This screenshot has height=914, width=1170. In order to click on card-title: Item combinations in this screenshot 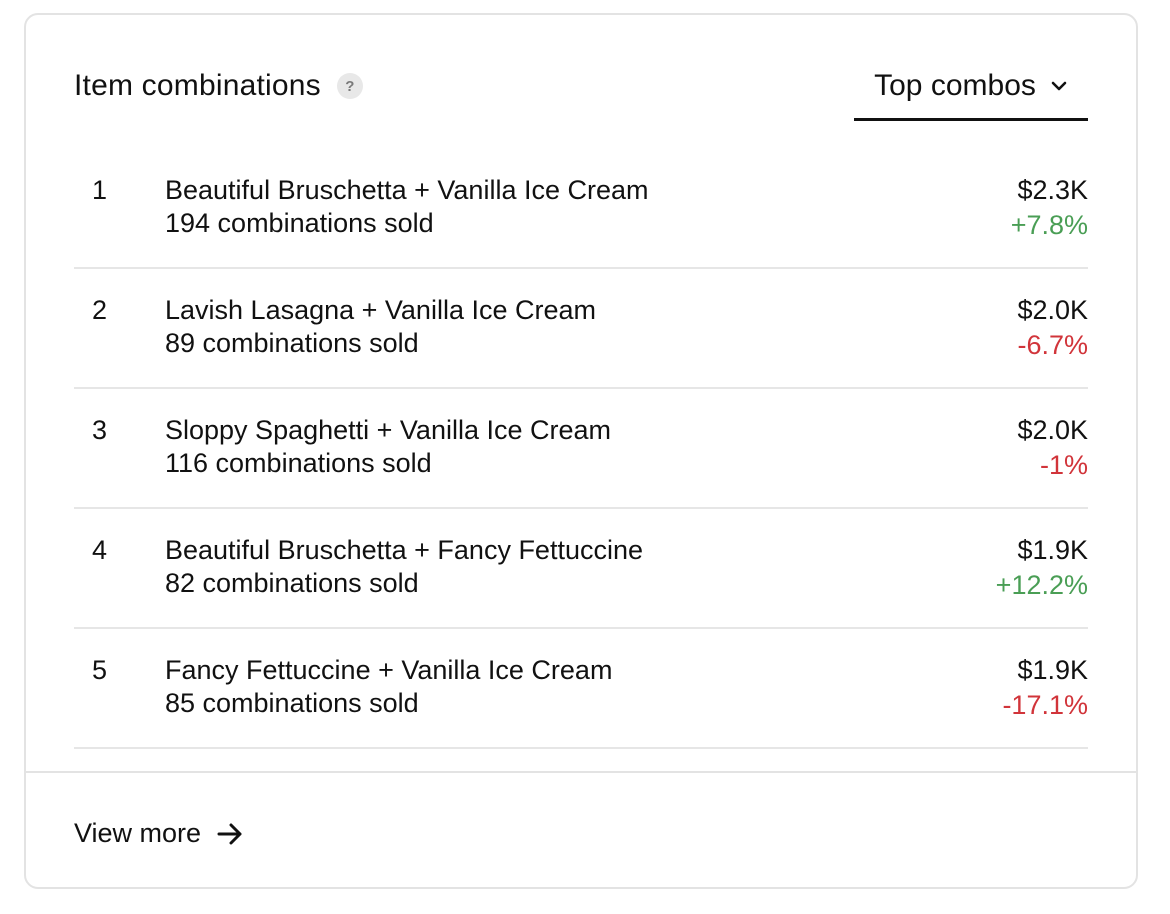, I will do `click(197, 85)`.